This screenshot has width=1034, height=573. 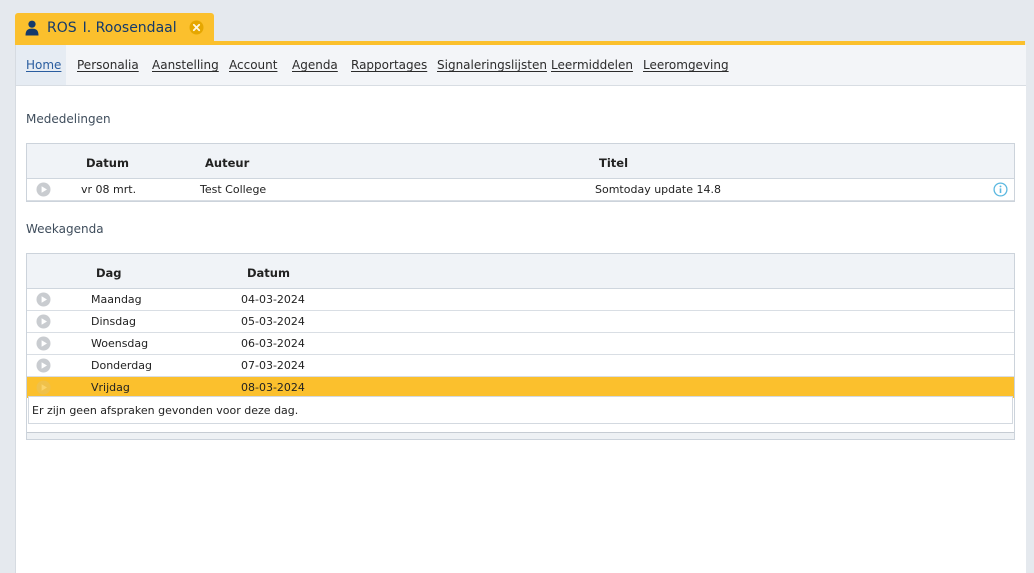 I want to click on table-row: Donderdag 07-03-2024, so click(x=520, y=366).